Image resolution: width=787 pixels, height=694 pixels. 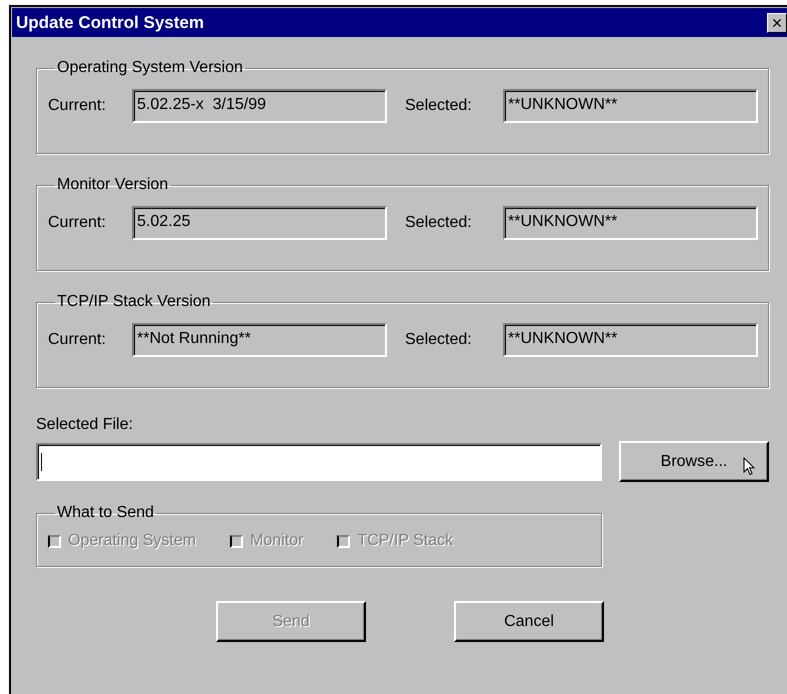 What do you see at coordinates (259, 223) in the screenshot?
I see `readonly-field: 5.02.25` at bounding box center [259, 223].